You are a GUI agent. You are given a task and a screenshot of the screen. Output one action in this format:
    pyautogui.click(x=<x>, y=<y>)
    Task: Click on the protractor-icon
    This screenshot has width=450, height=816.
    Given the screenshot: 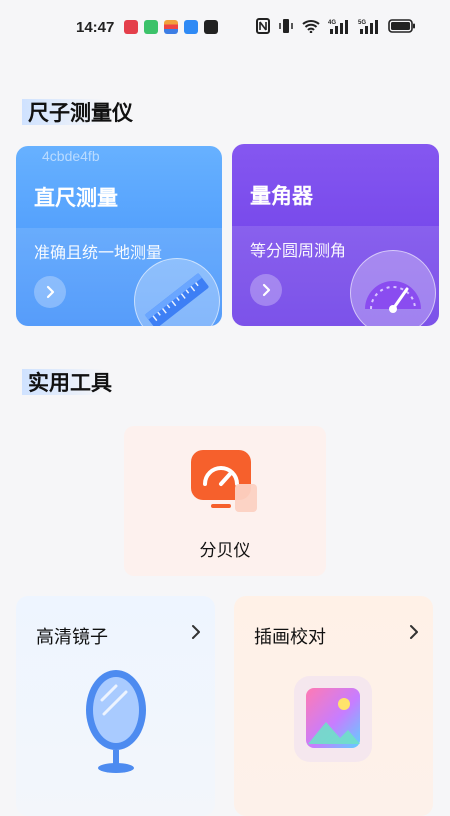 What is the action you would take?
    pyautogui.click(x=393, y=297)
    